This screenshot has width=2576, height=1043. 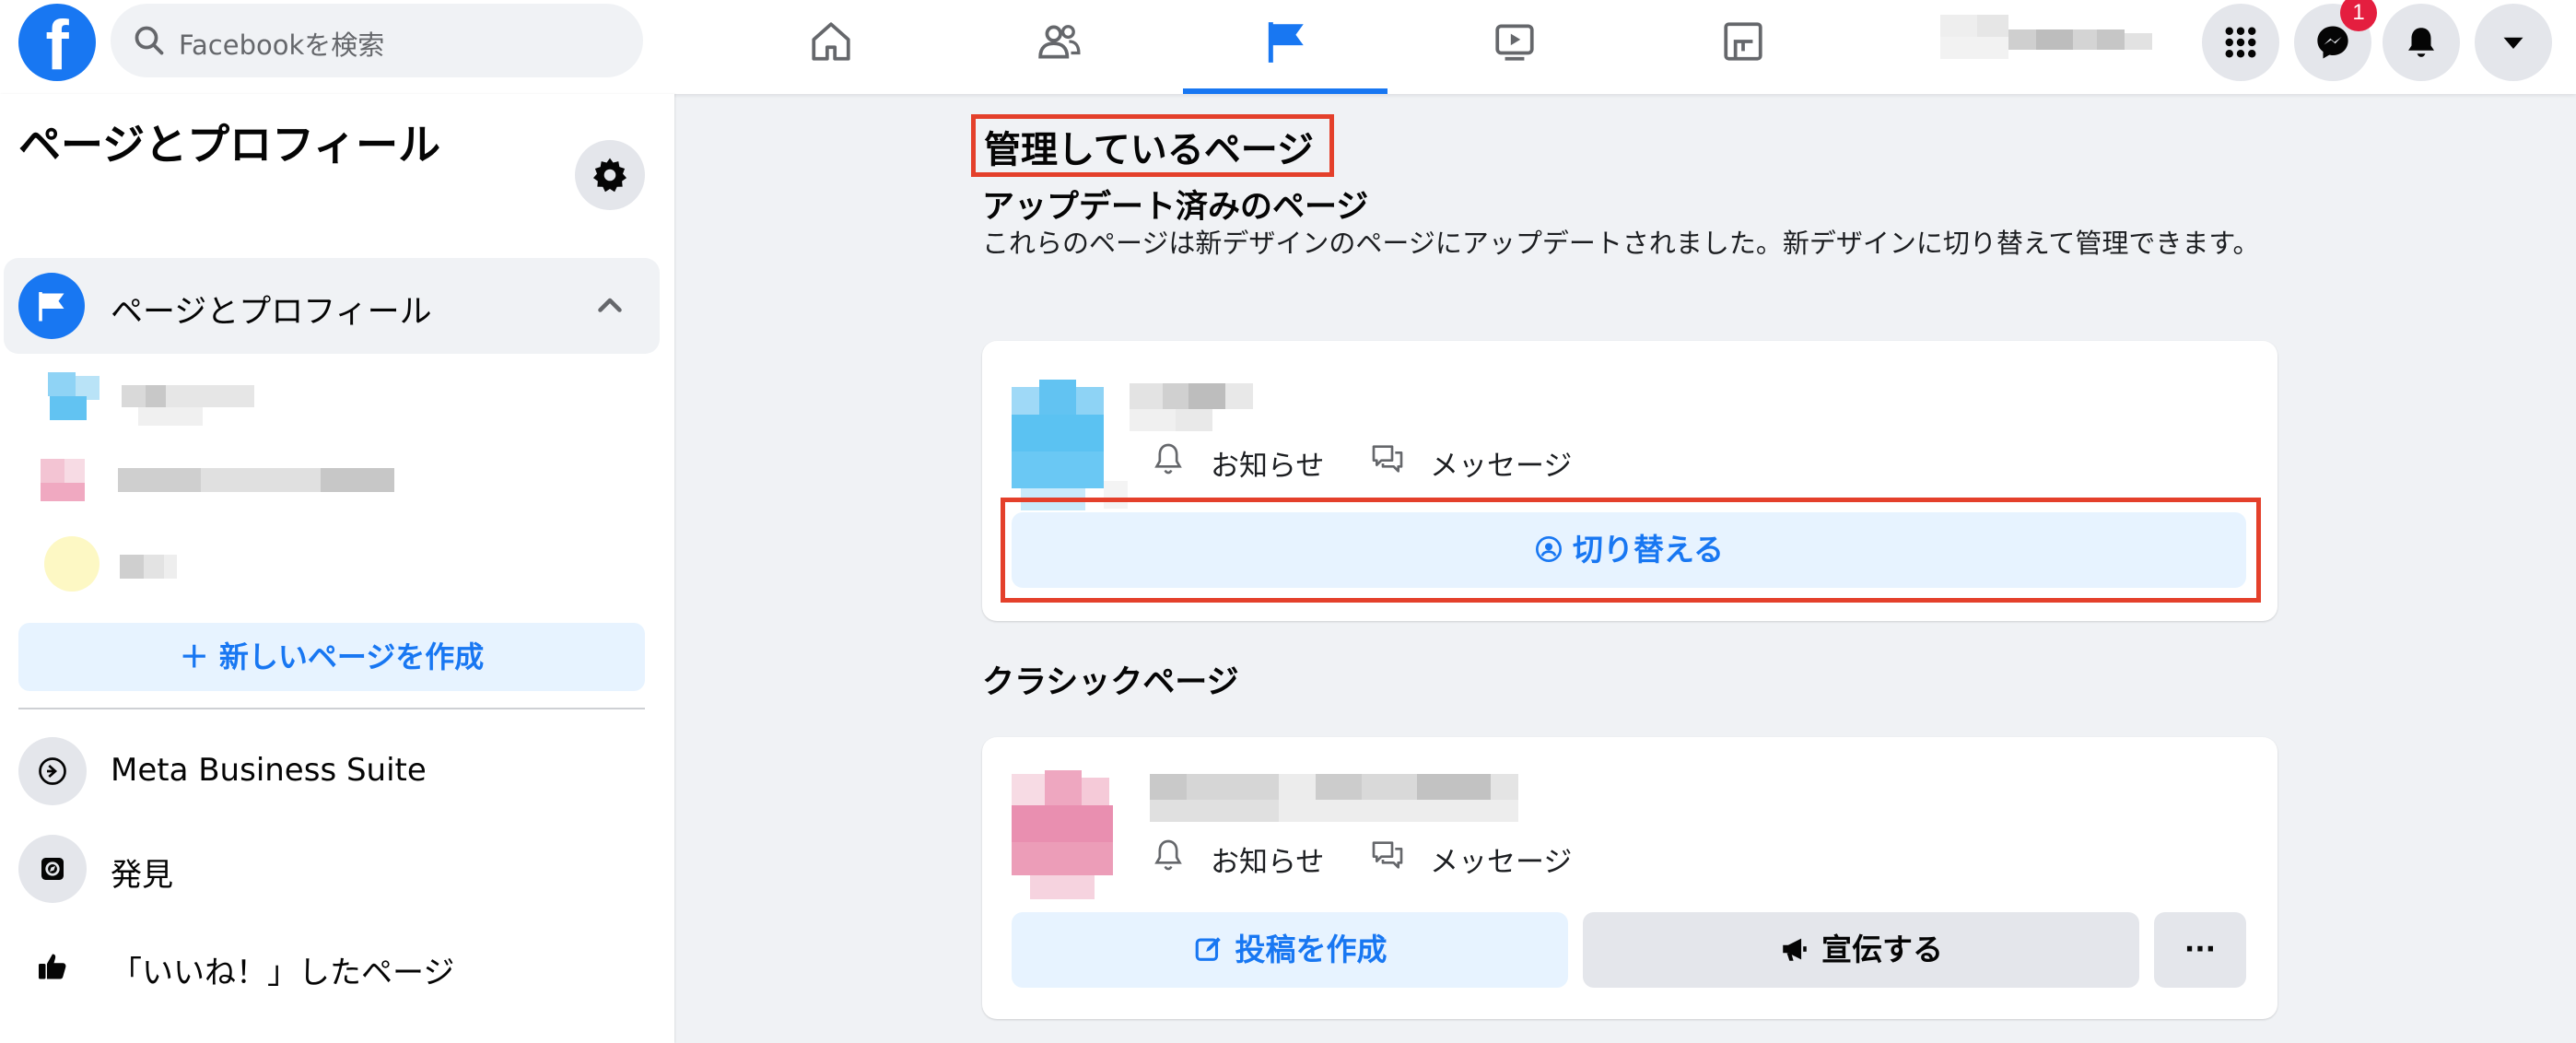 I want to click on switch-button: 切り替える, so click(x=1629, y=550).